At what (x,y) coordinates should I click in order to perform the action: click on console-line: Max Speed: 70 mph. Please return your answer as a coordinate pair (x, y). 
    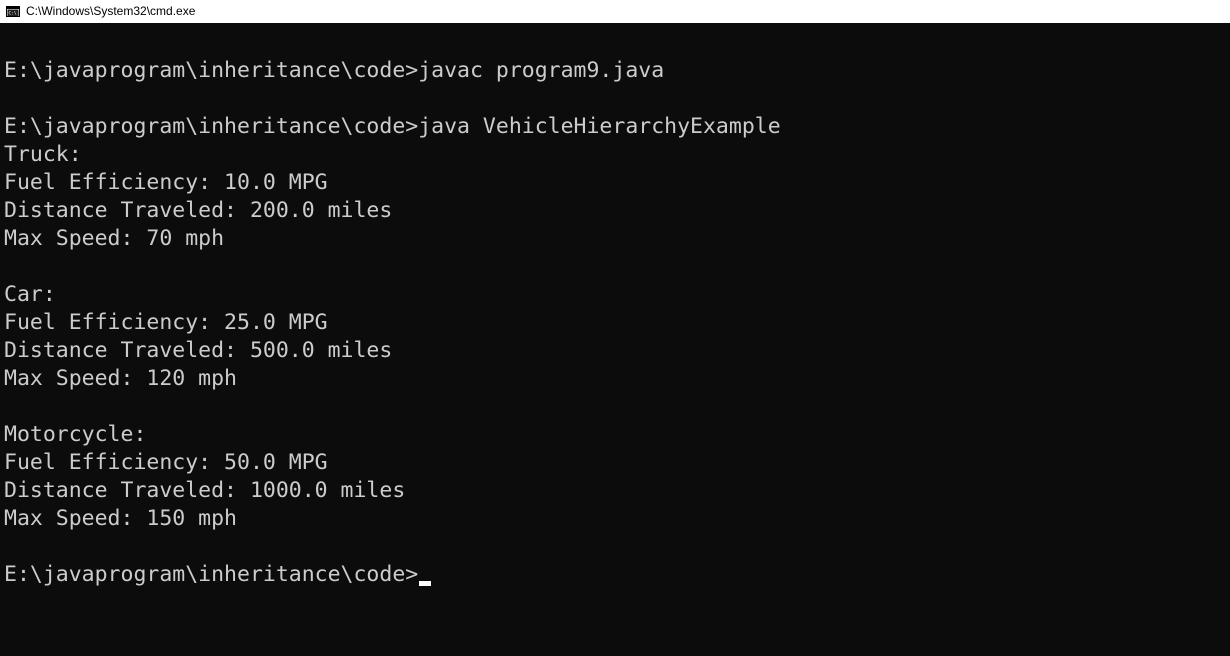
    Looking at the image, I should click on (114, 238).